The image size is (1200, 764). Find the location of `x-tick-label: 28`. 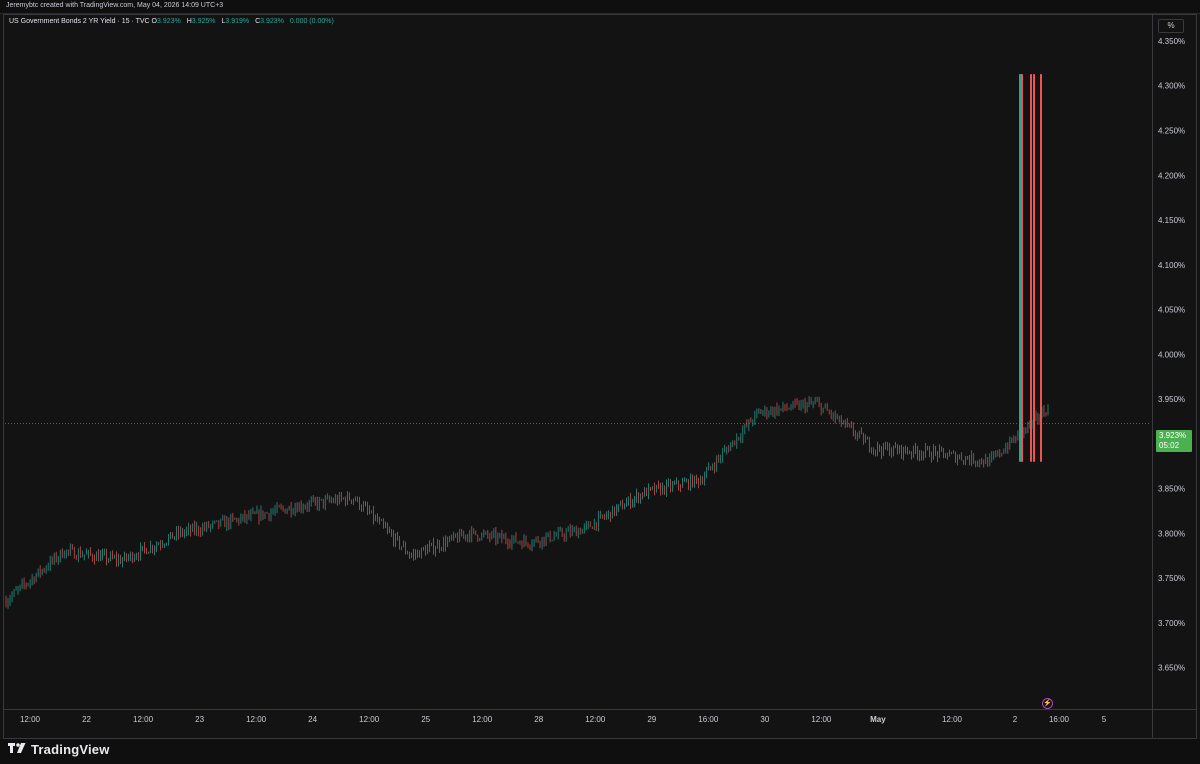

x-tick-label: 28 is located at coordinates (538, 719).